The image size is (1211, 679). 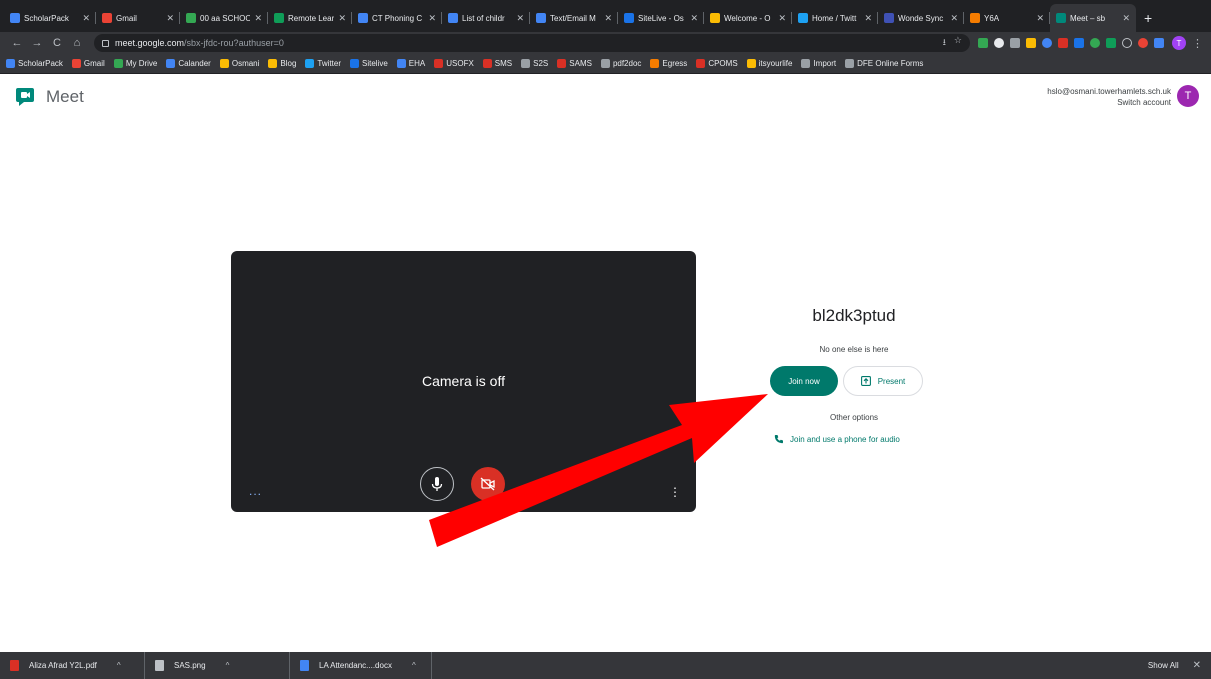 I want to click on bookmark-item: Sitelive, so click(x=368, y=63).